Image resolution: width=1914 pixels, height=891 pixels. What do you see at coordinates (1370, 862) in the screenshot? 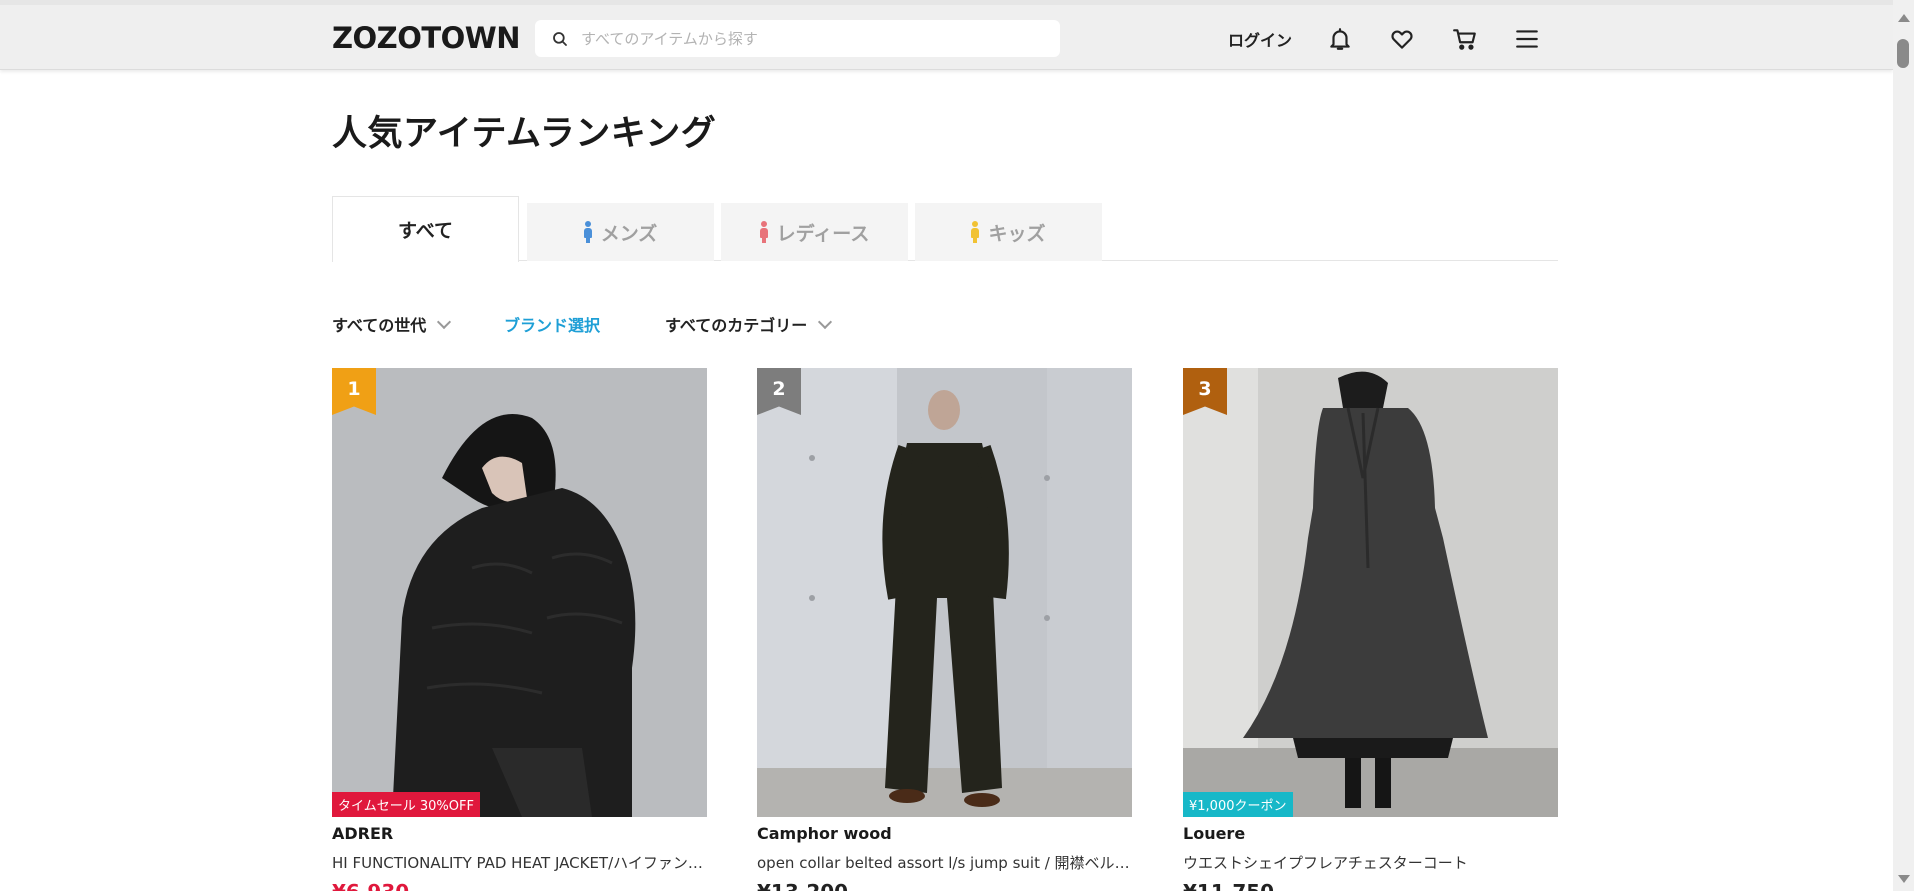
I see `product-name: ウエストシェイプフレアチェスターコート` at bounding box center [1370, 862].